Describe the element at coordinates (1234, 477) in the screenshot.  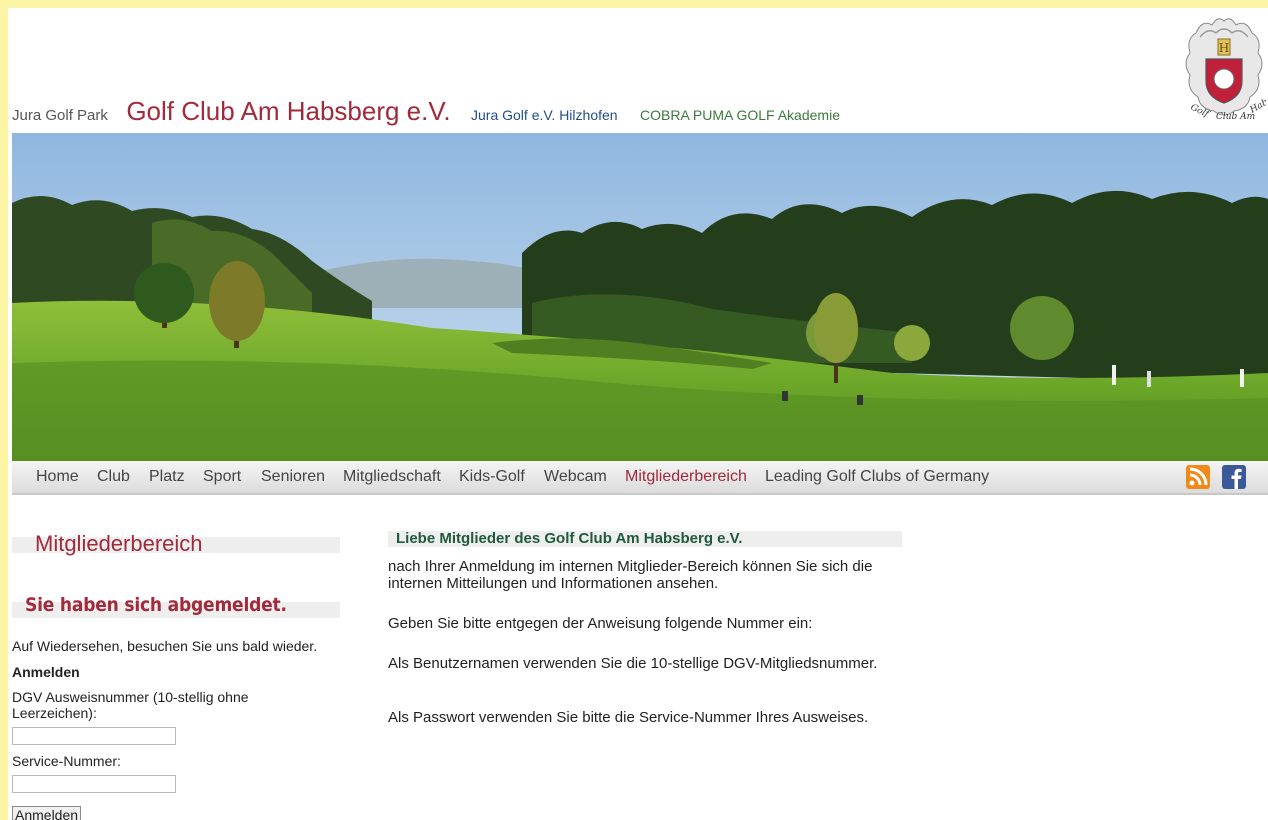
I see `facebook-icon` at that location.